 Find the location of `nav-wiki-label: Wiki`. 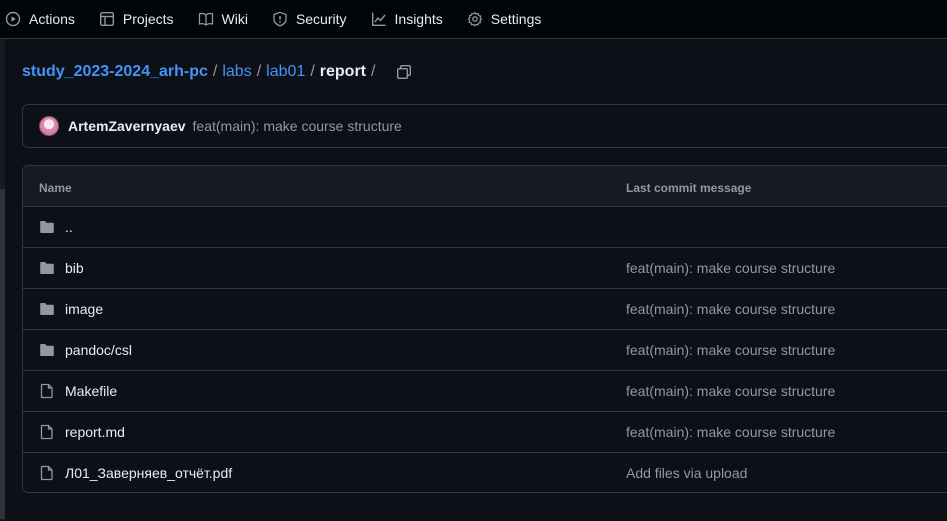

nav-wiki-label: Wiki is located at coordinates (234, 19).